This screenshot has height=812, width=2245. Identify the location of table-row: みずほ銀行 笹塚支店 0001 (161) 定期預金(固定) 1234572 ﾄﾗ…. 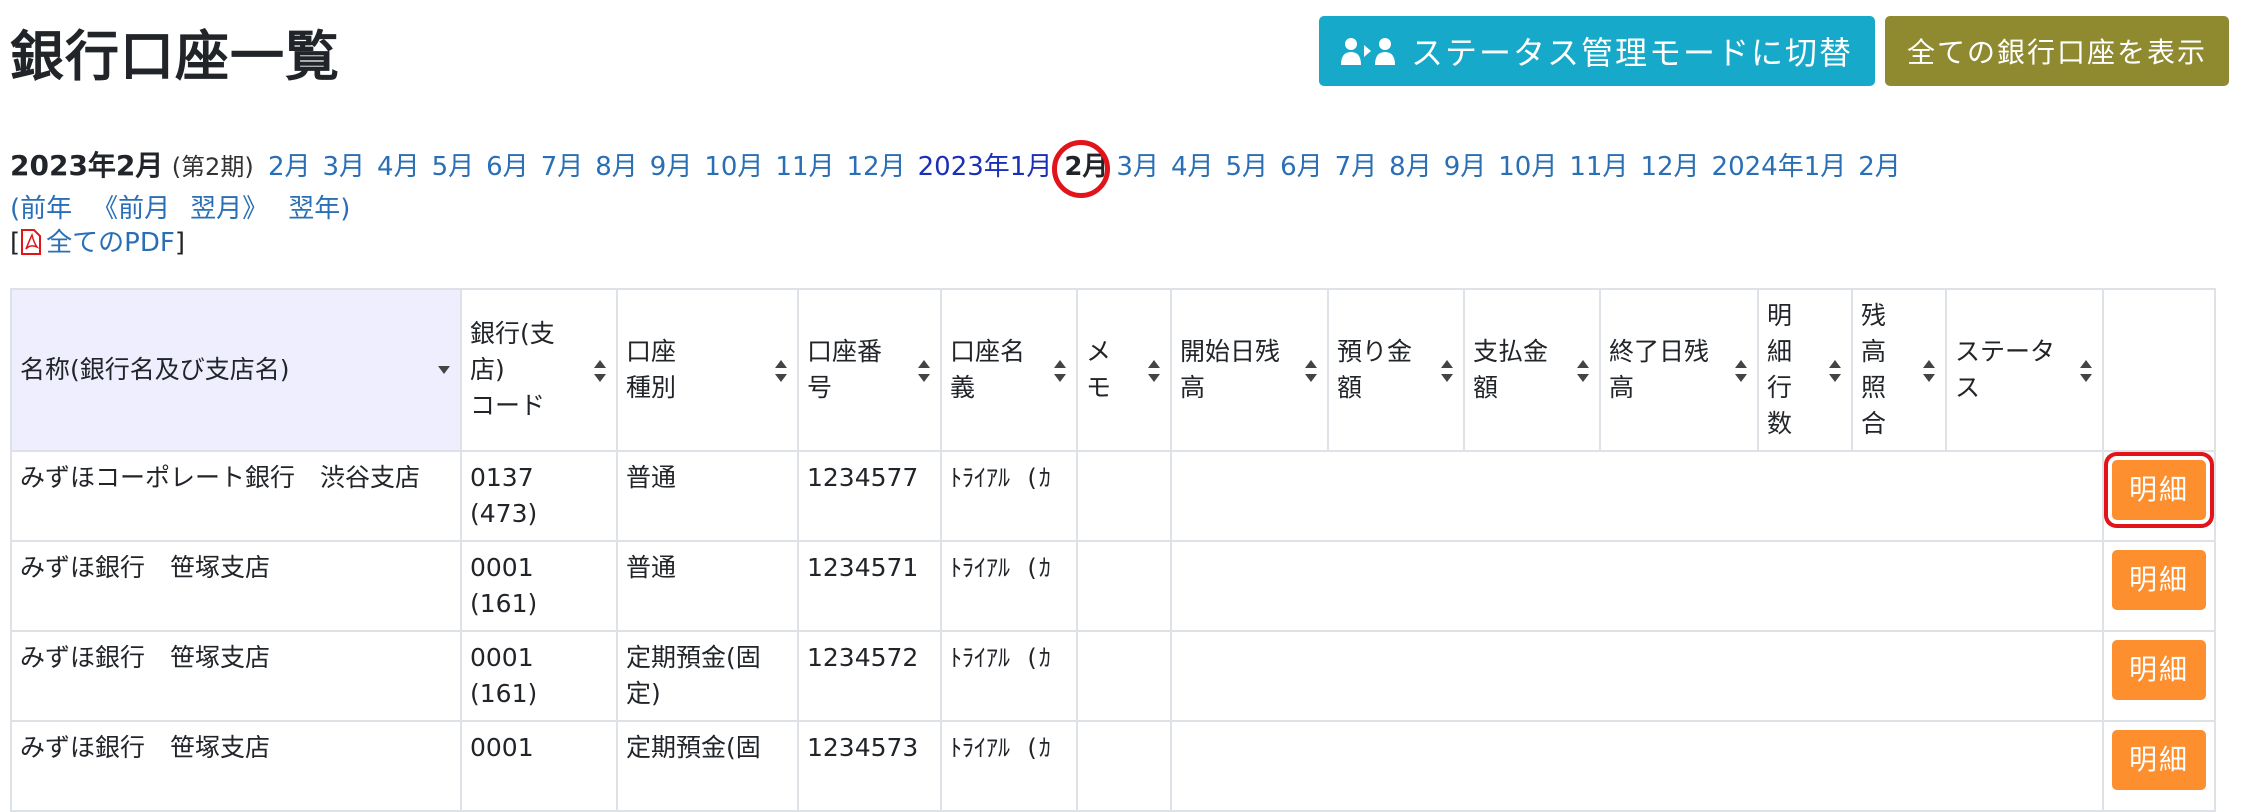
(1113, 676).